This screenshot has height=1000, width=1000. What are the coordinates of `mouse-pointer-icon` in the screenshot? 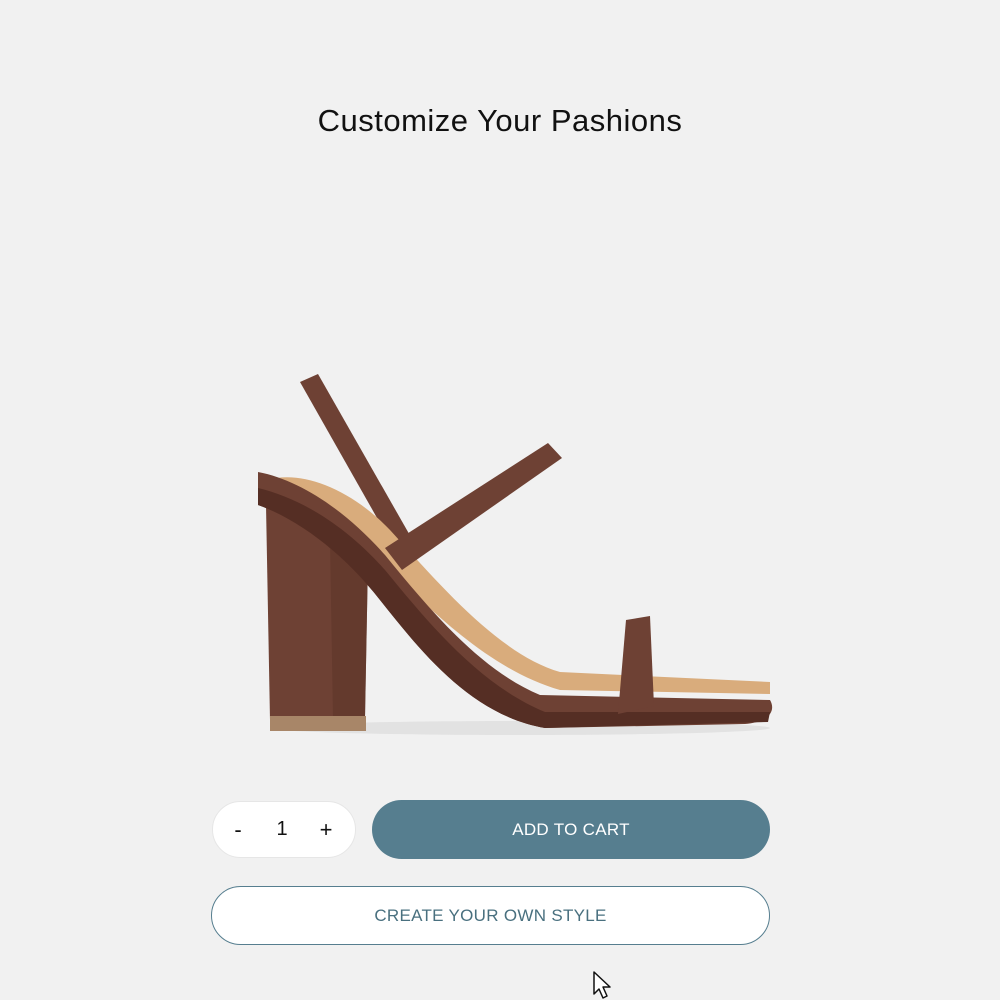 It's located at (602, 985).